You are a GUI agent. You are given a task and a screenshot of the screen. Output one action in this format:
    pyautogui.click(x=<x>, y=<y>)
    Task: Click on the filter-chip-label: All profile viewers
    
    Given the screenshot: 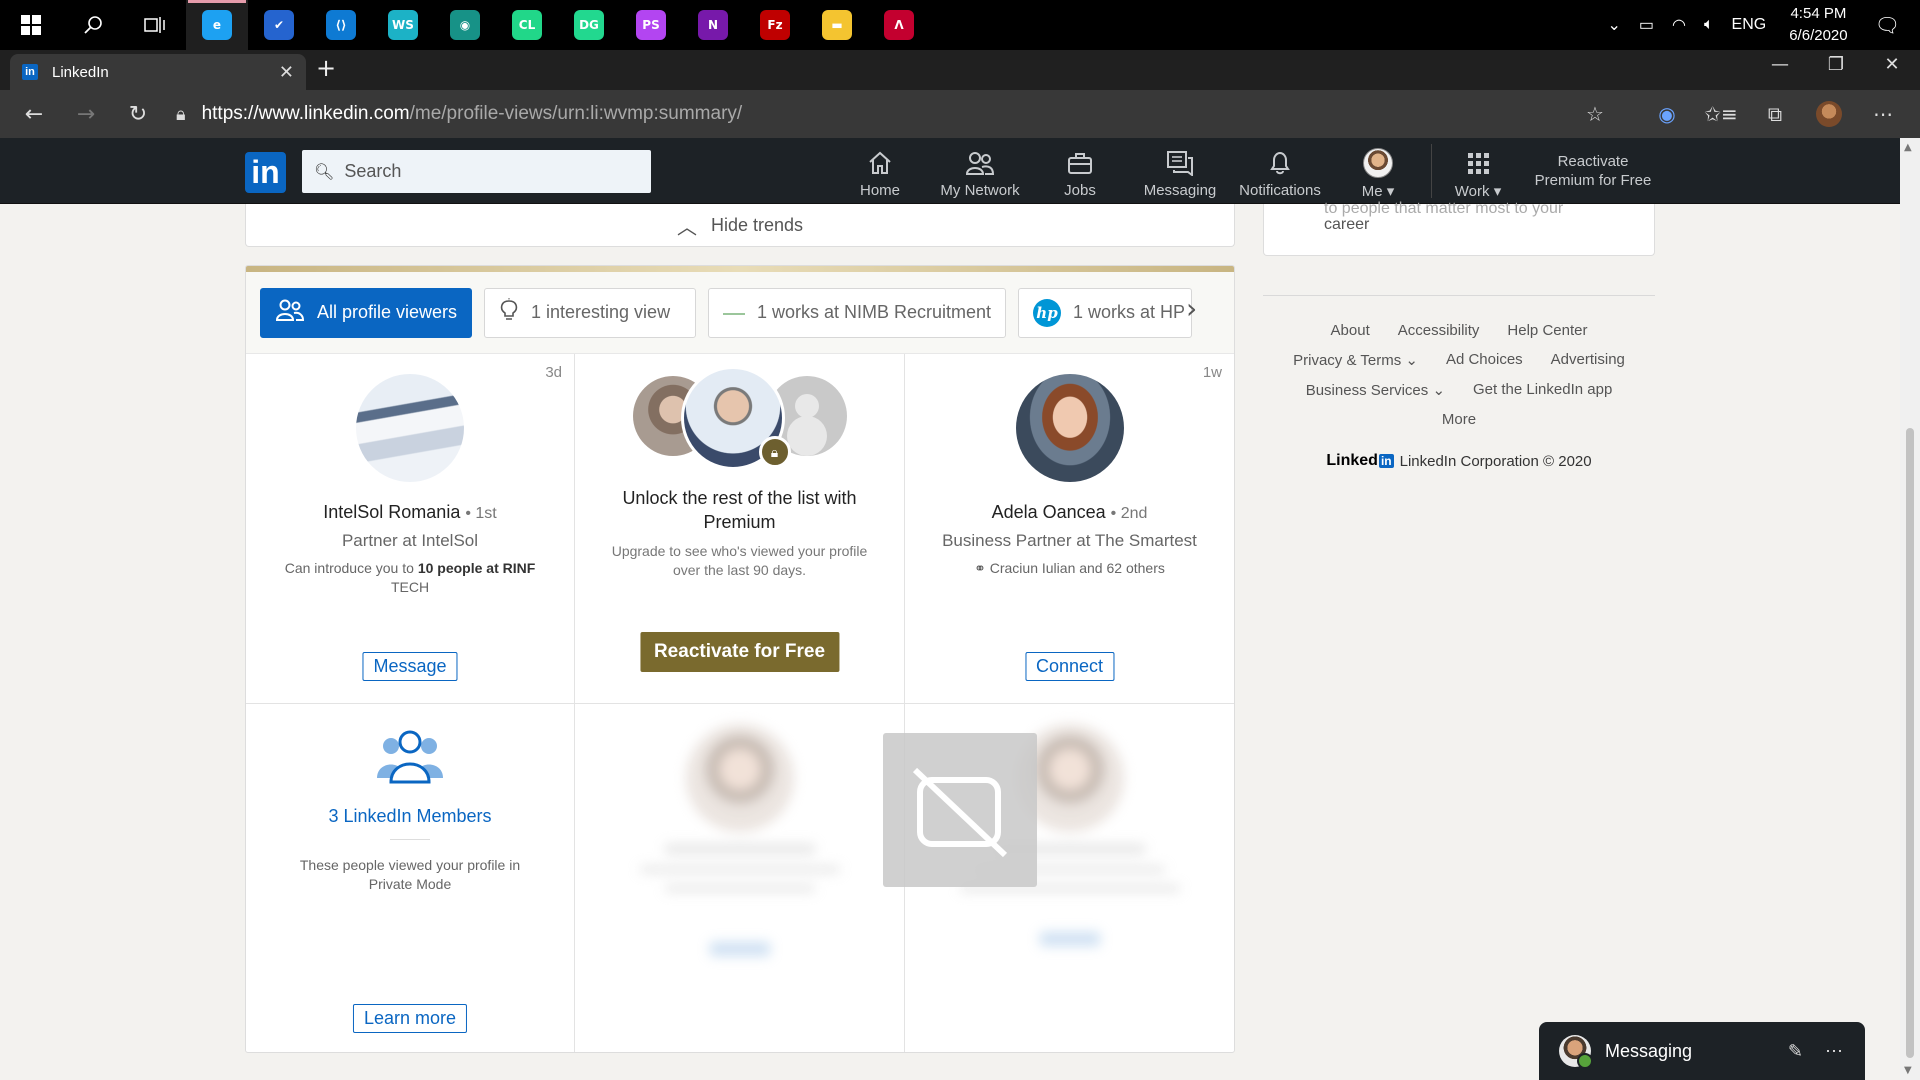 What is the action you would take?
    pyautogui.click(x=387, y=312)
    